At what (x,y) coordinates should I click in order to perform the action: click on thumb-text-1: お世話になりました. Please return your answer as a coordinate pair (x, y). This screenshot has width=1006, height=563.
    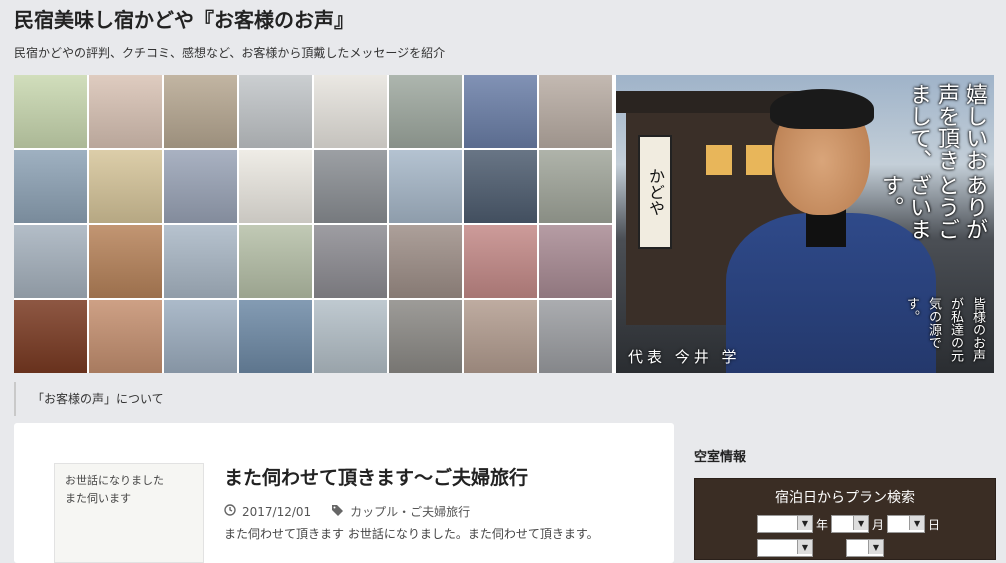
    Looking at the image, I should click on (114, 480).